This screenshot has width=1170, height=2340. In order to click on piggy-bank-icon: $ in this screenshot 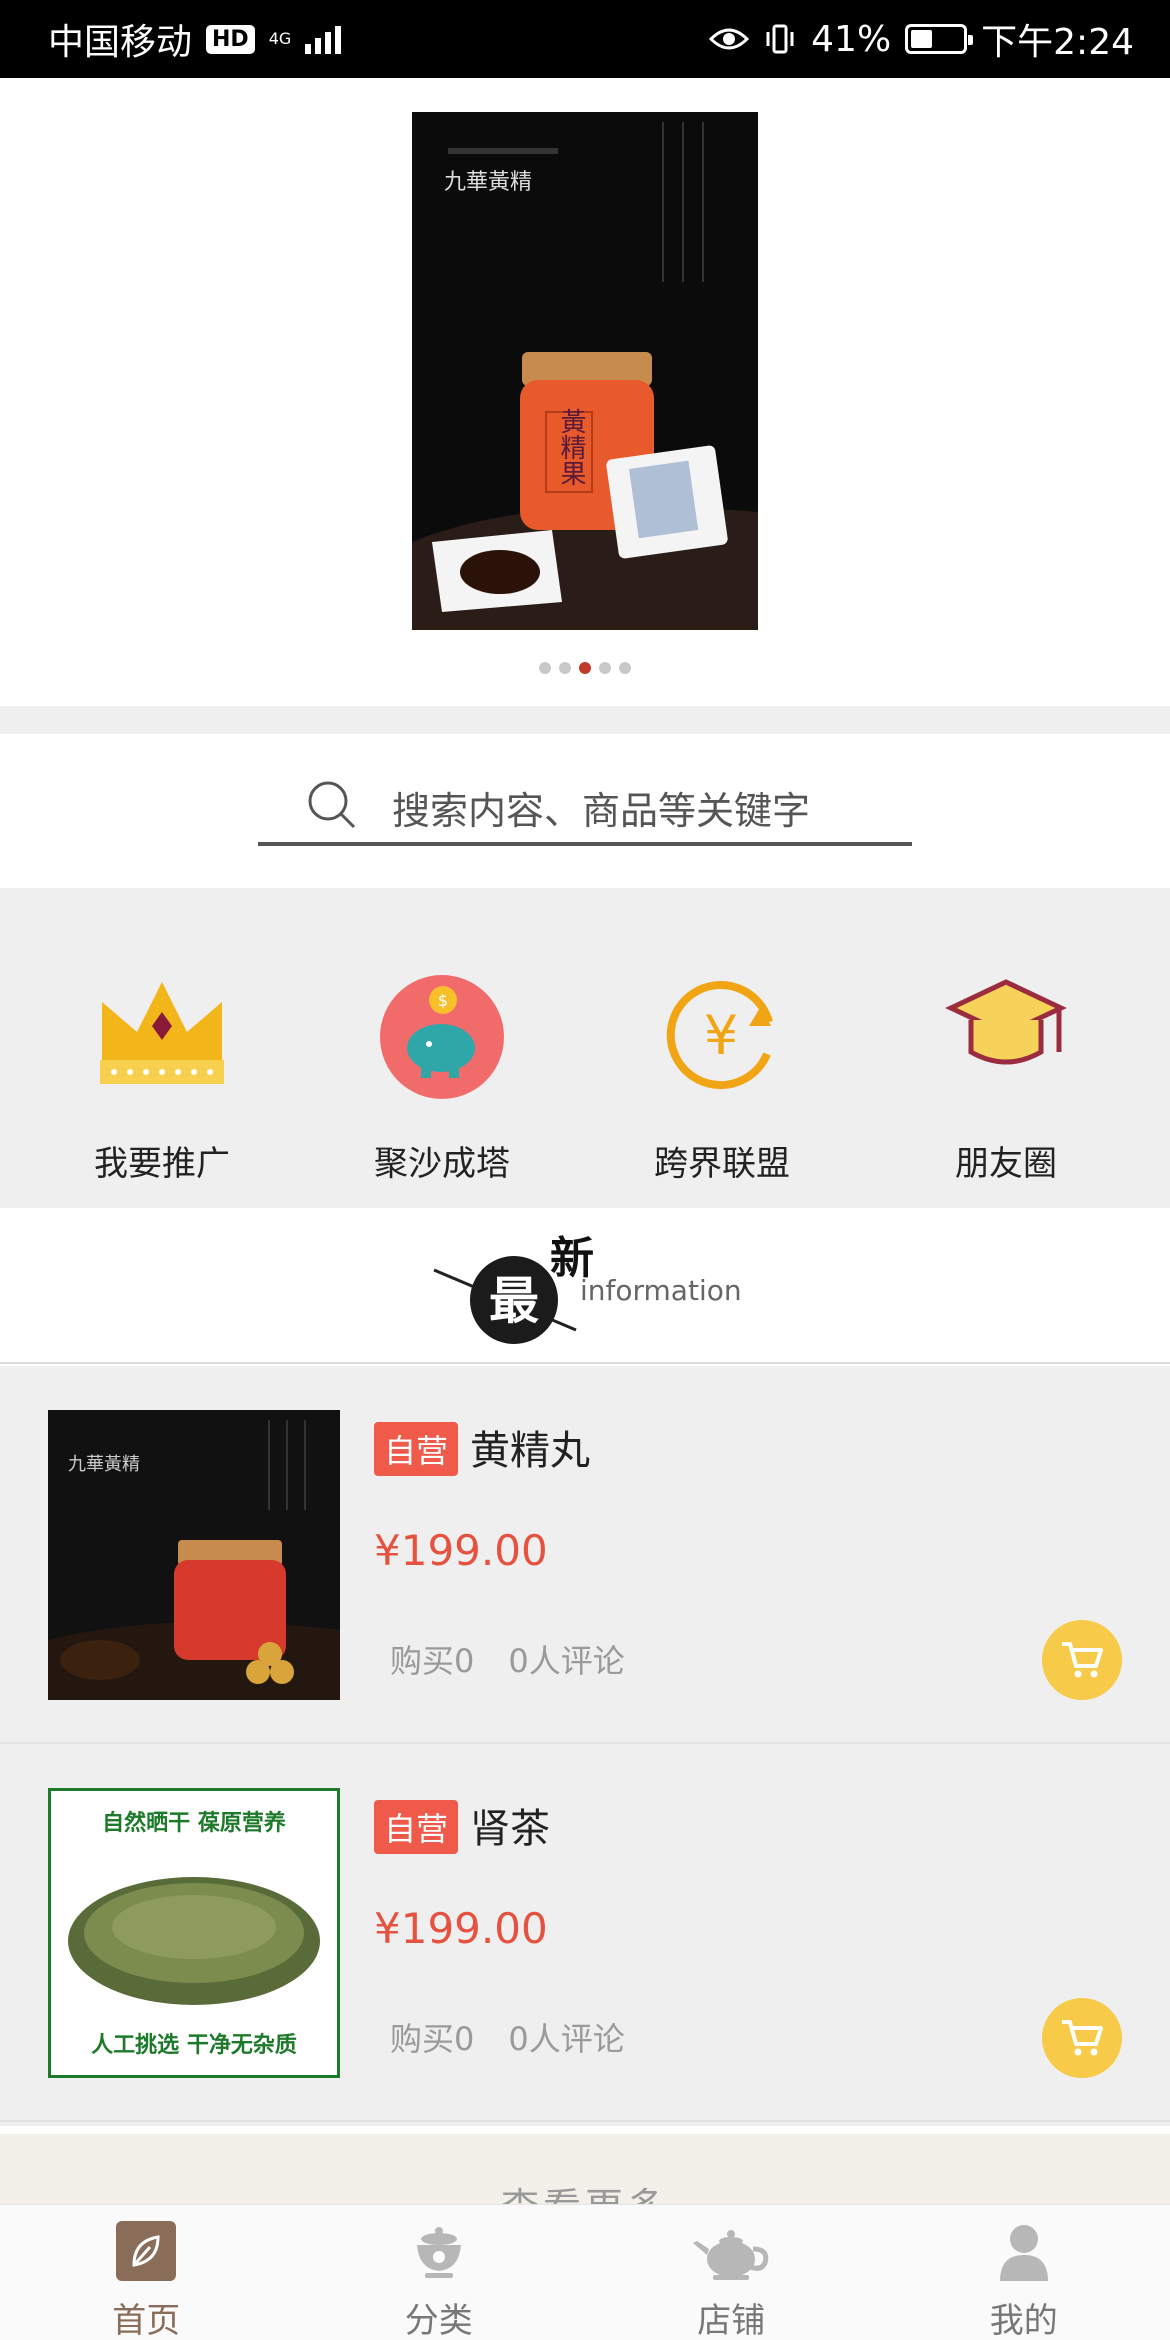, I will do `click(442, 1037)`.